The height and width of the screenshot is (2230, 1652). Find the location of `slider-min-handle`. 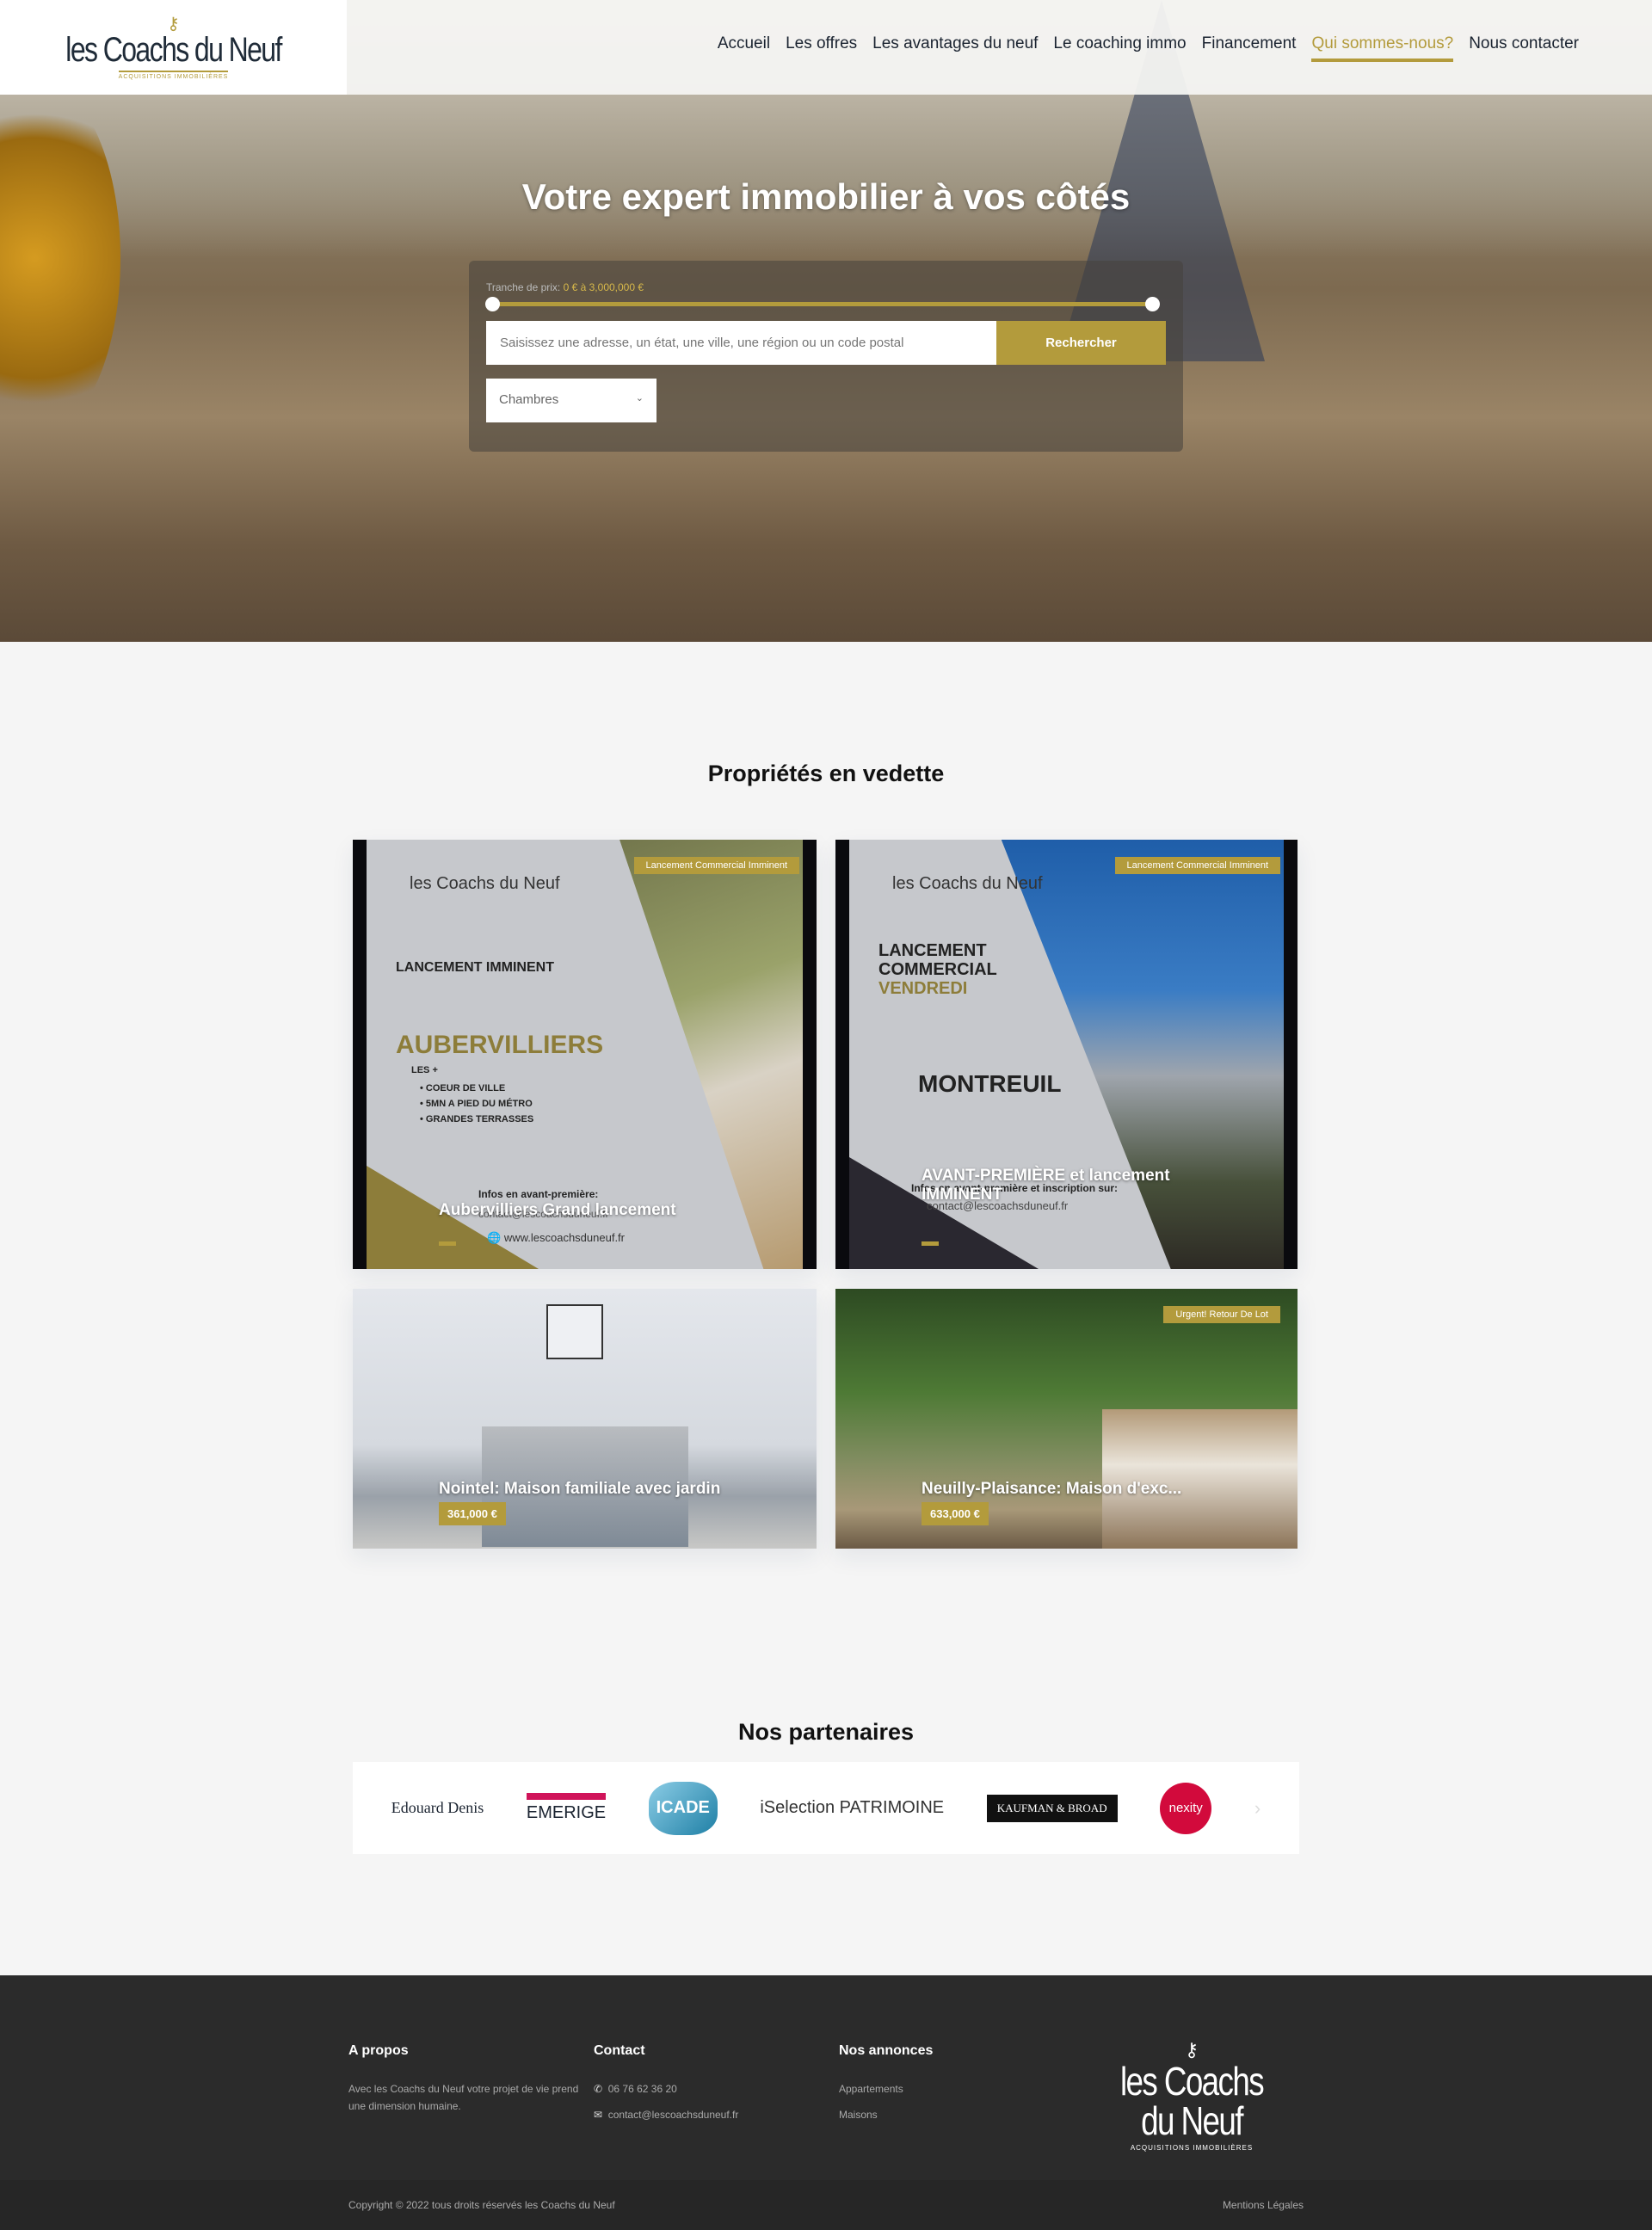

slider-min-handle is located at coordinates (493, 304).